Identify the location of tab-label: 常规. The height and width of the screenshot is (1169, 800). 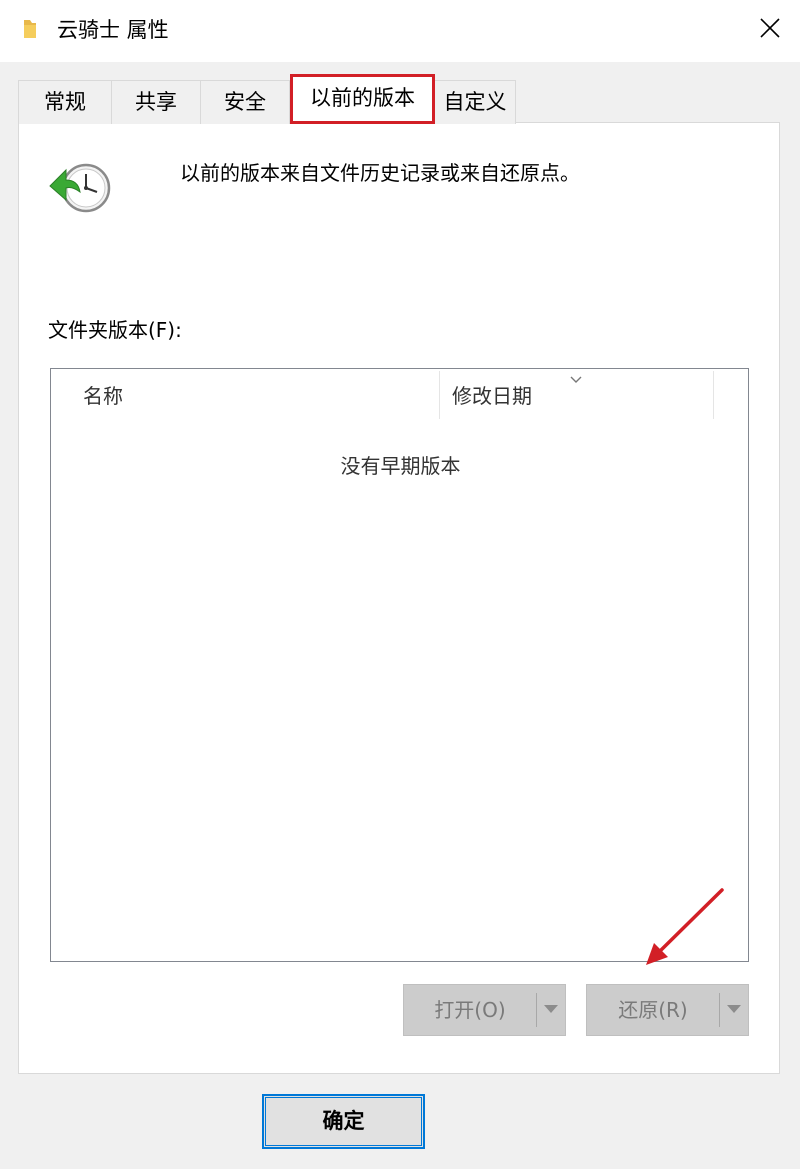
(65, 102).